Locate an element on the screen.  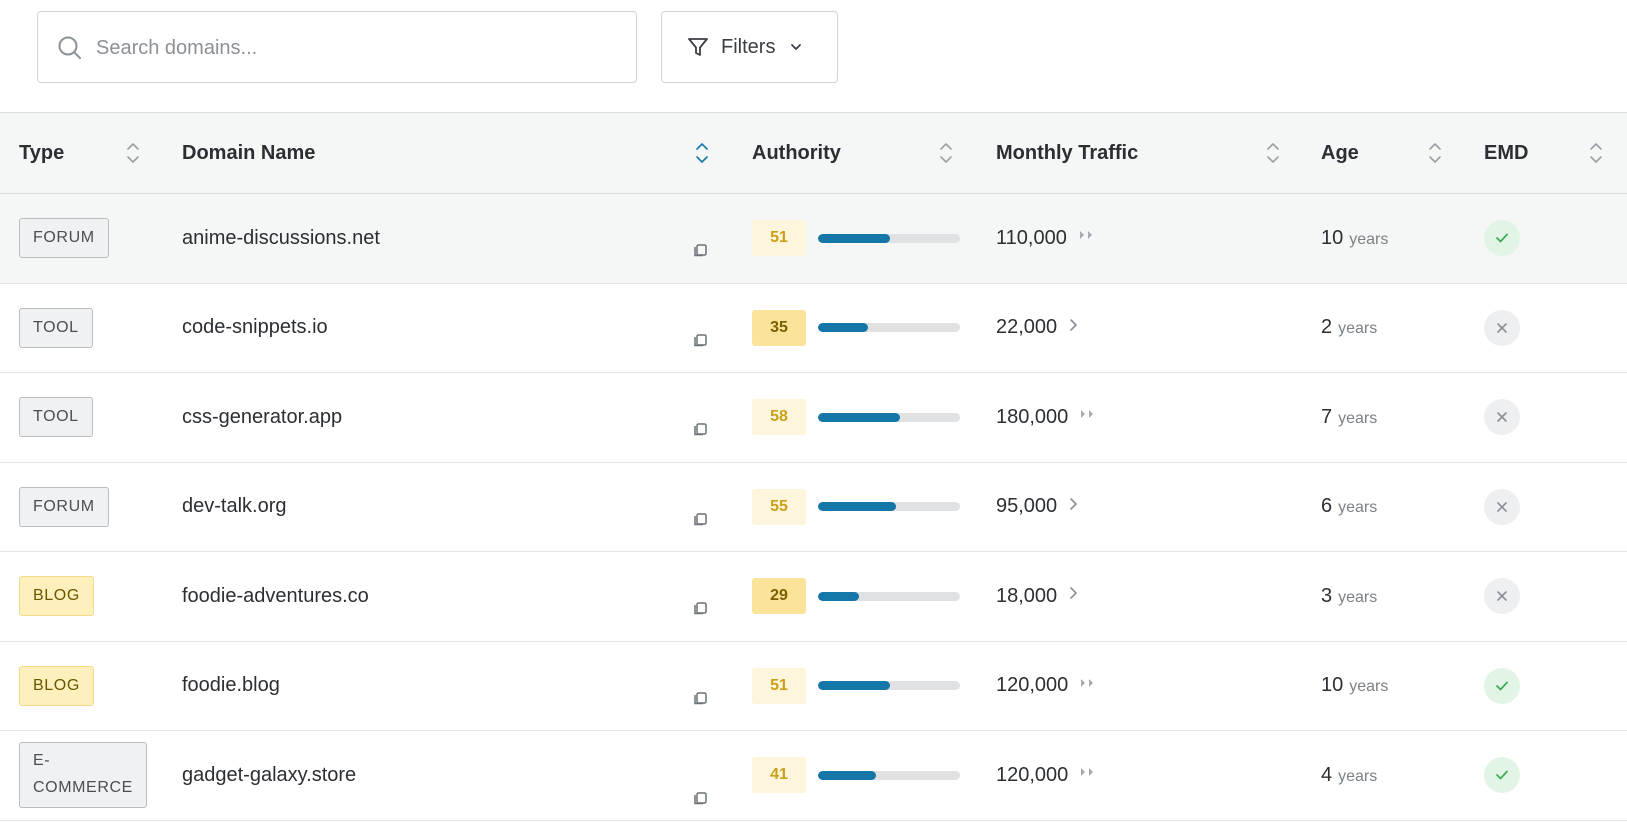
traffic-value: 18,000 is located at coordinates (1027, 595).